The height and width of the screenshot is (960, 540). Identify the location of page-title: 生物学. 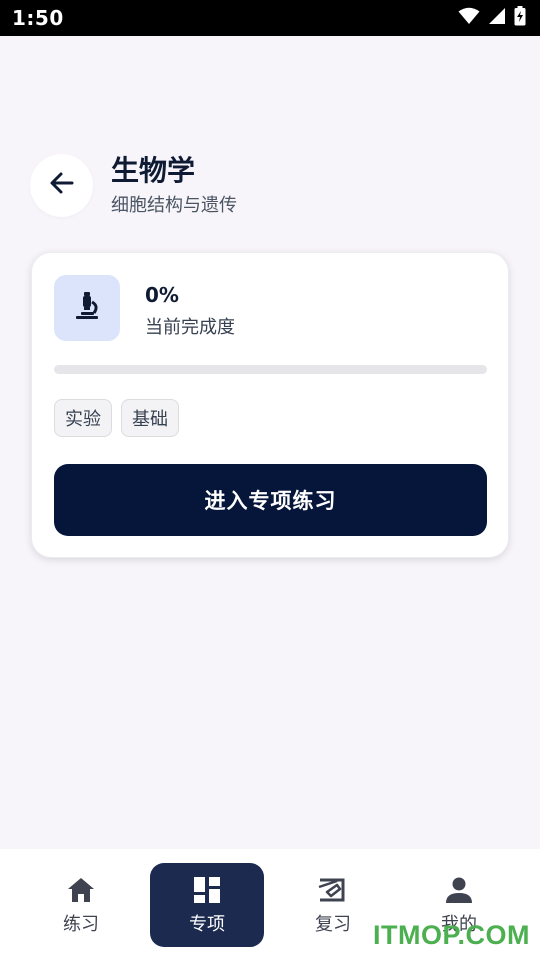
(153, 170).